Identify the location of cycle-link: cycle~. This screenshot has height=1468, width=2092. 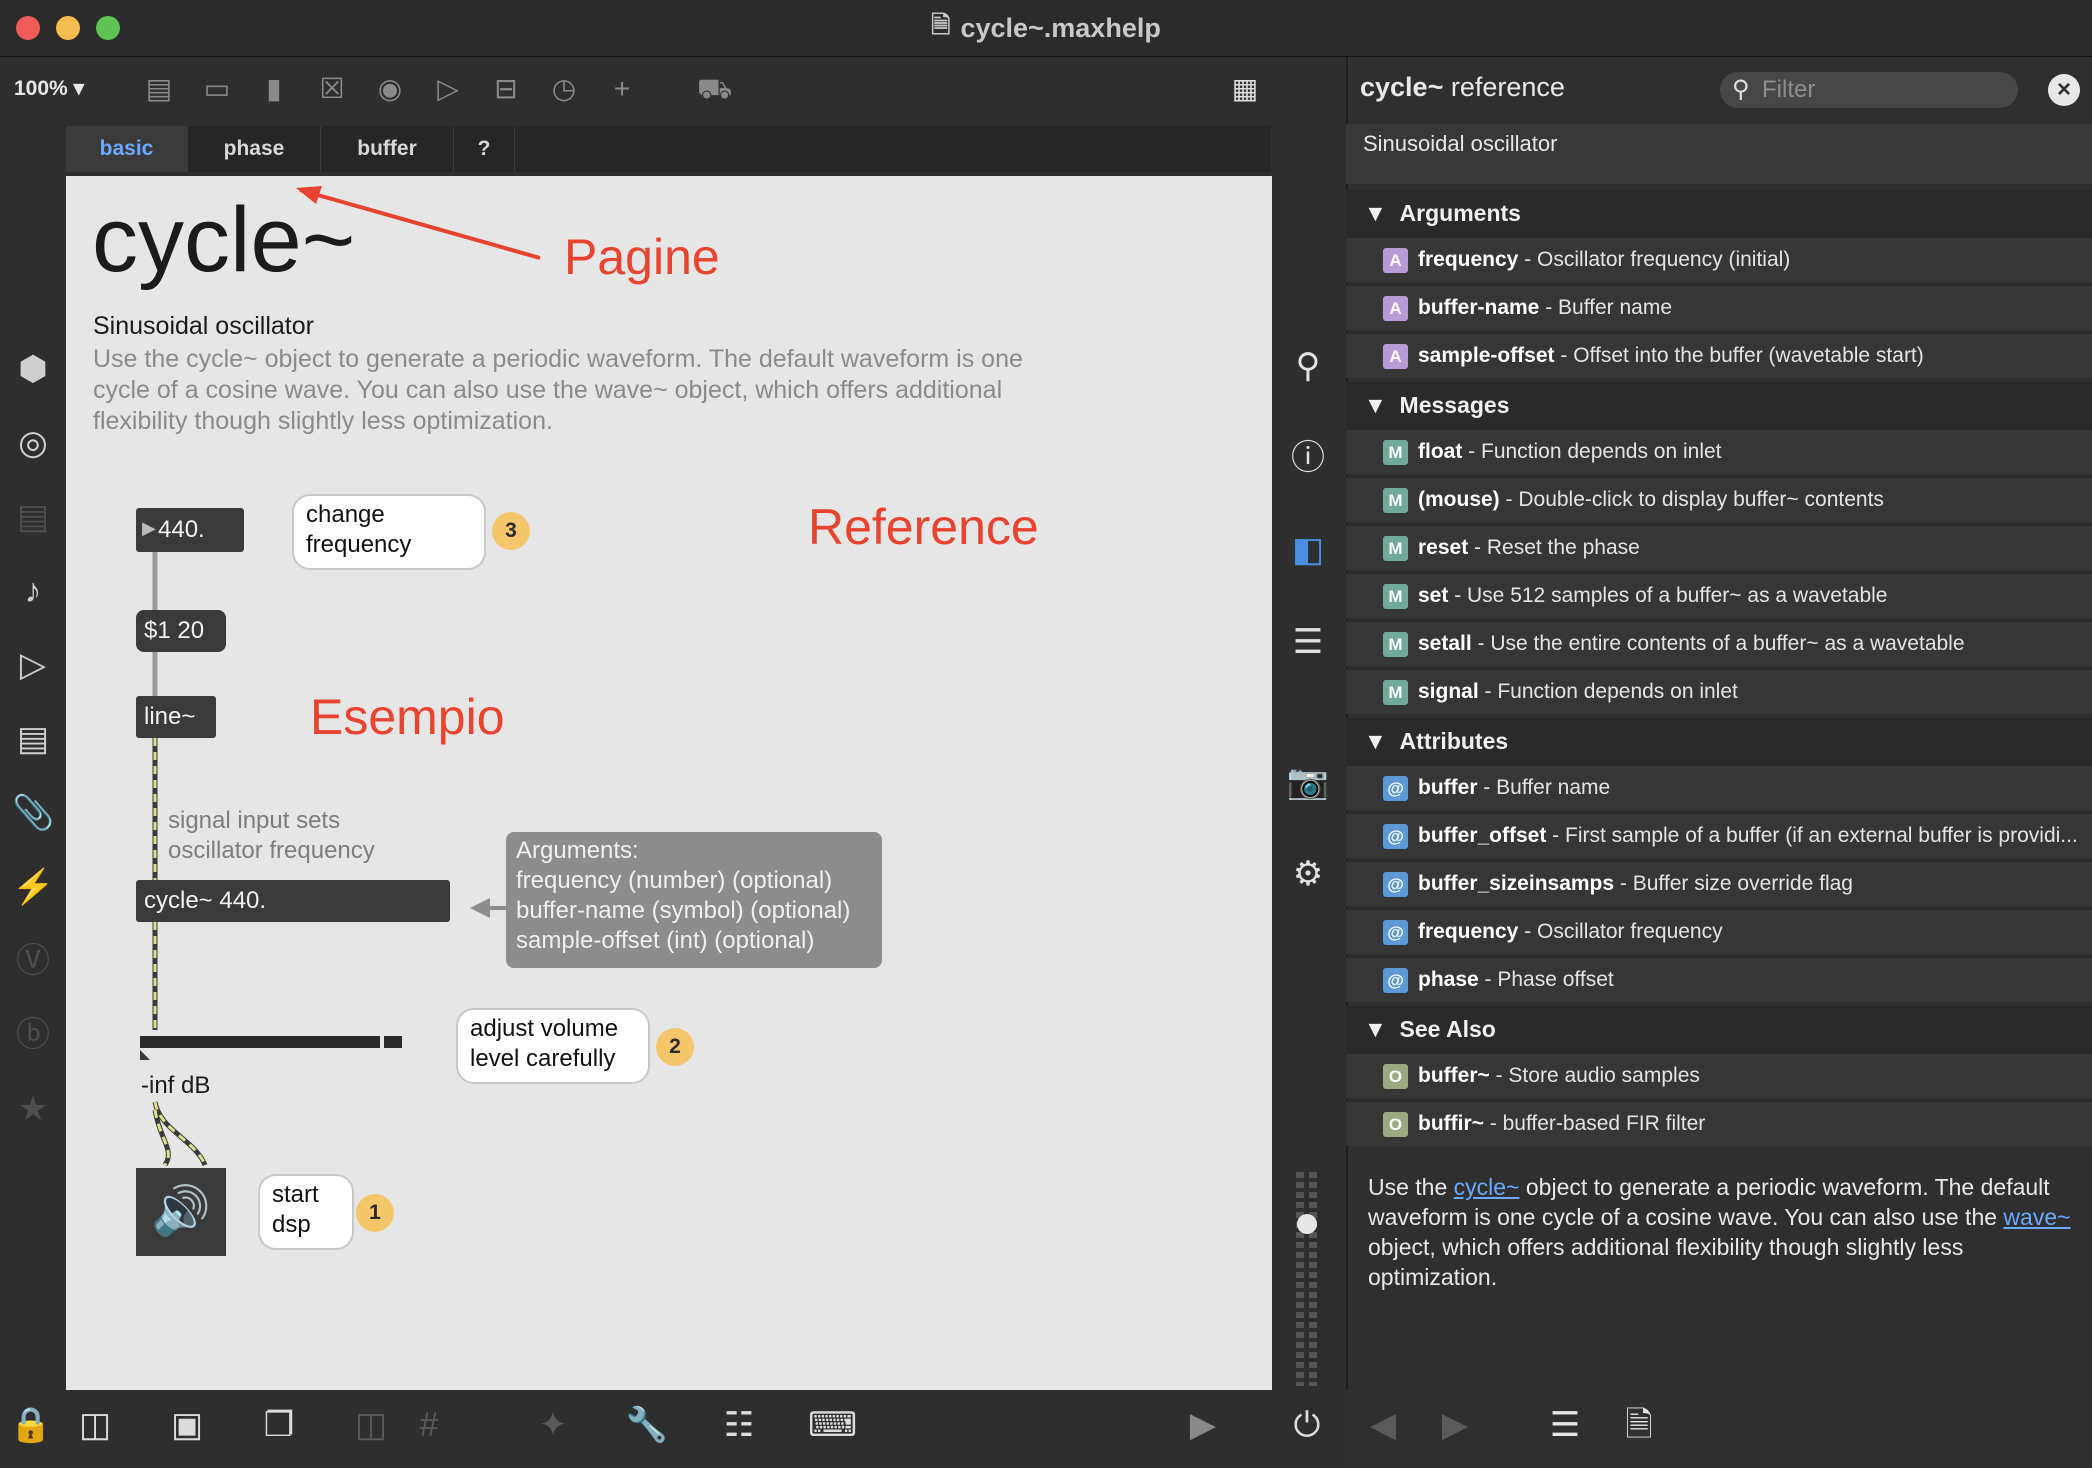
(1487, 1187).